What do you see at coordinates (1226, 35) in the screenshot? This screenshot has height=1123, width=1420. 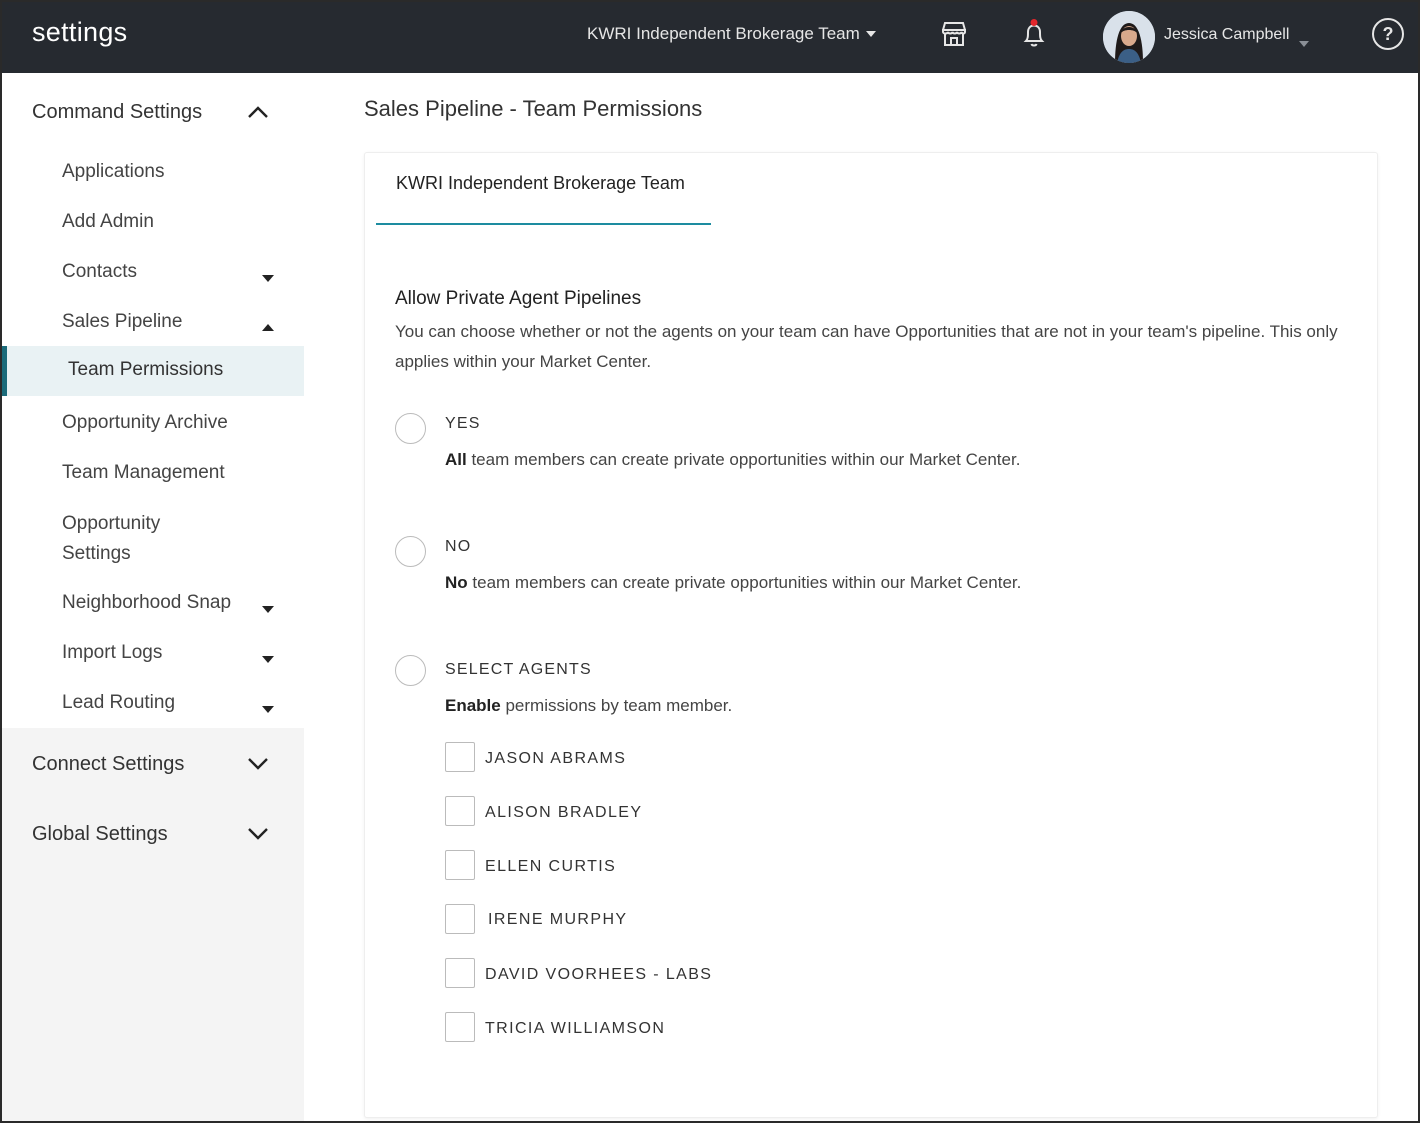 I see `user-name: Jessica Campbell` at bounding box center [1226, 35].